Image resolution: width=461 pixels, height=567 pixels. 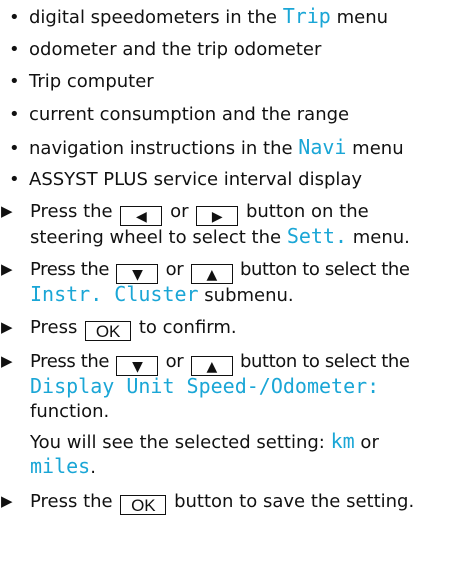 I want to click on step1-line1: Press the ◀ or ▶ button on the, so click(x=199, y=213).